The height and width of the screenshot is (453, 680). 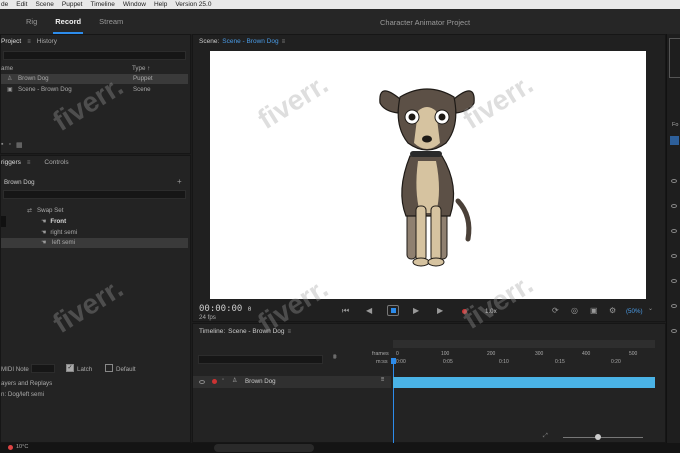 I want to click on zoom-out-icon: ⤢, so click(x=545, y=436).